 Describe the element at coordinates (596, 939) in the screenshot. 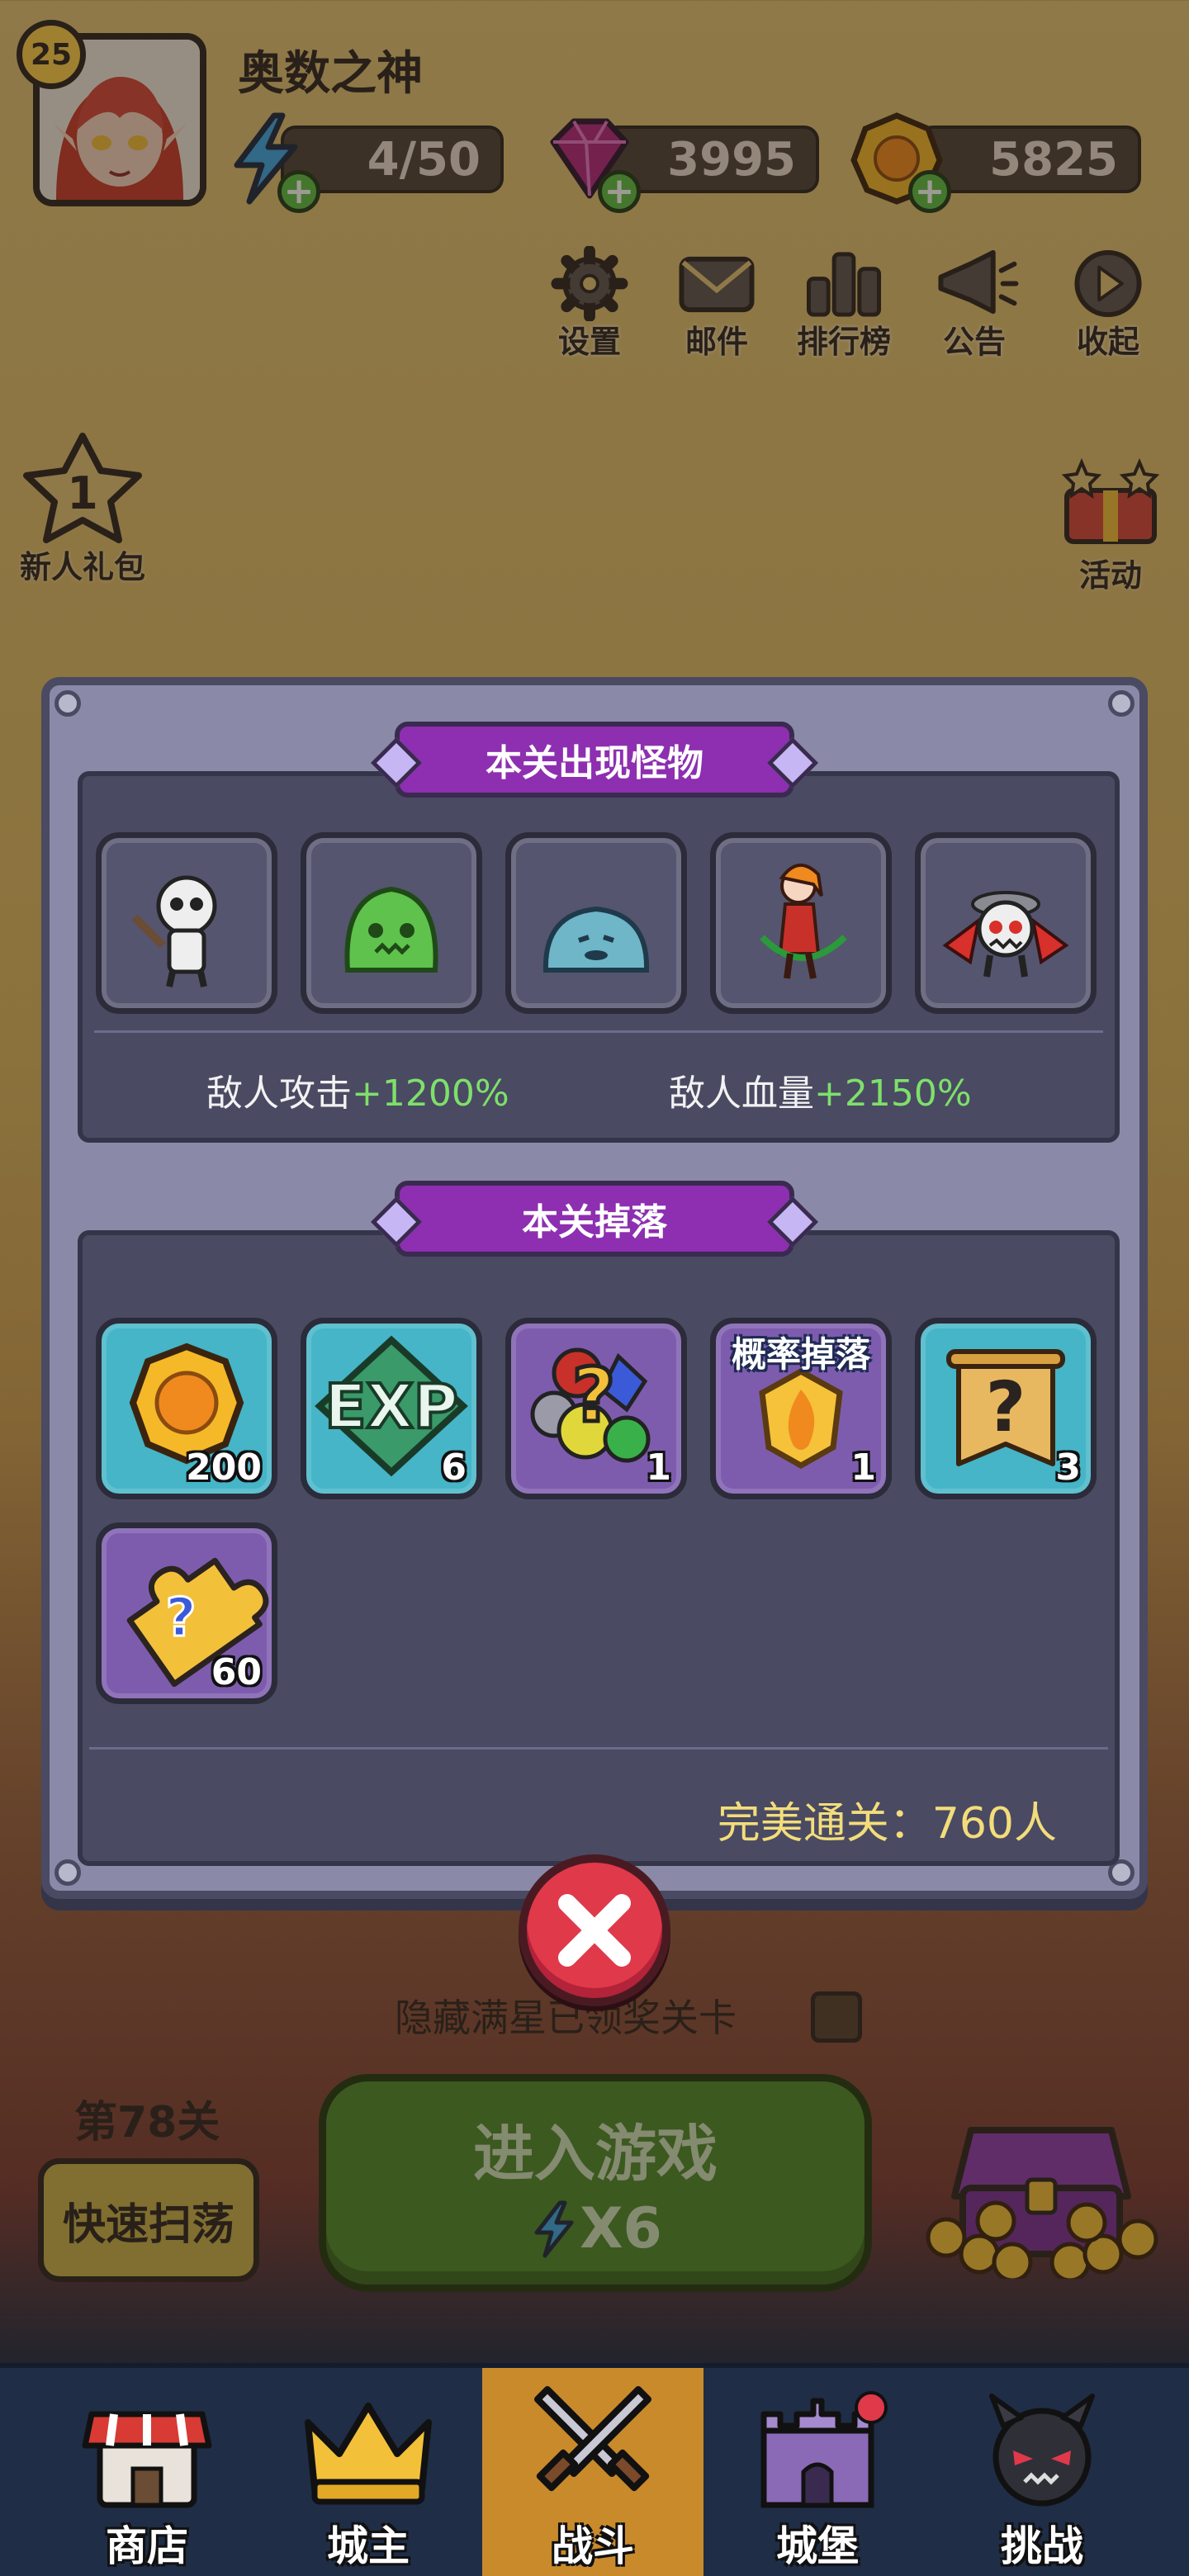

I see `blue-slime-icon` at that location.